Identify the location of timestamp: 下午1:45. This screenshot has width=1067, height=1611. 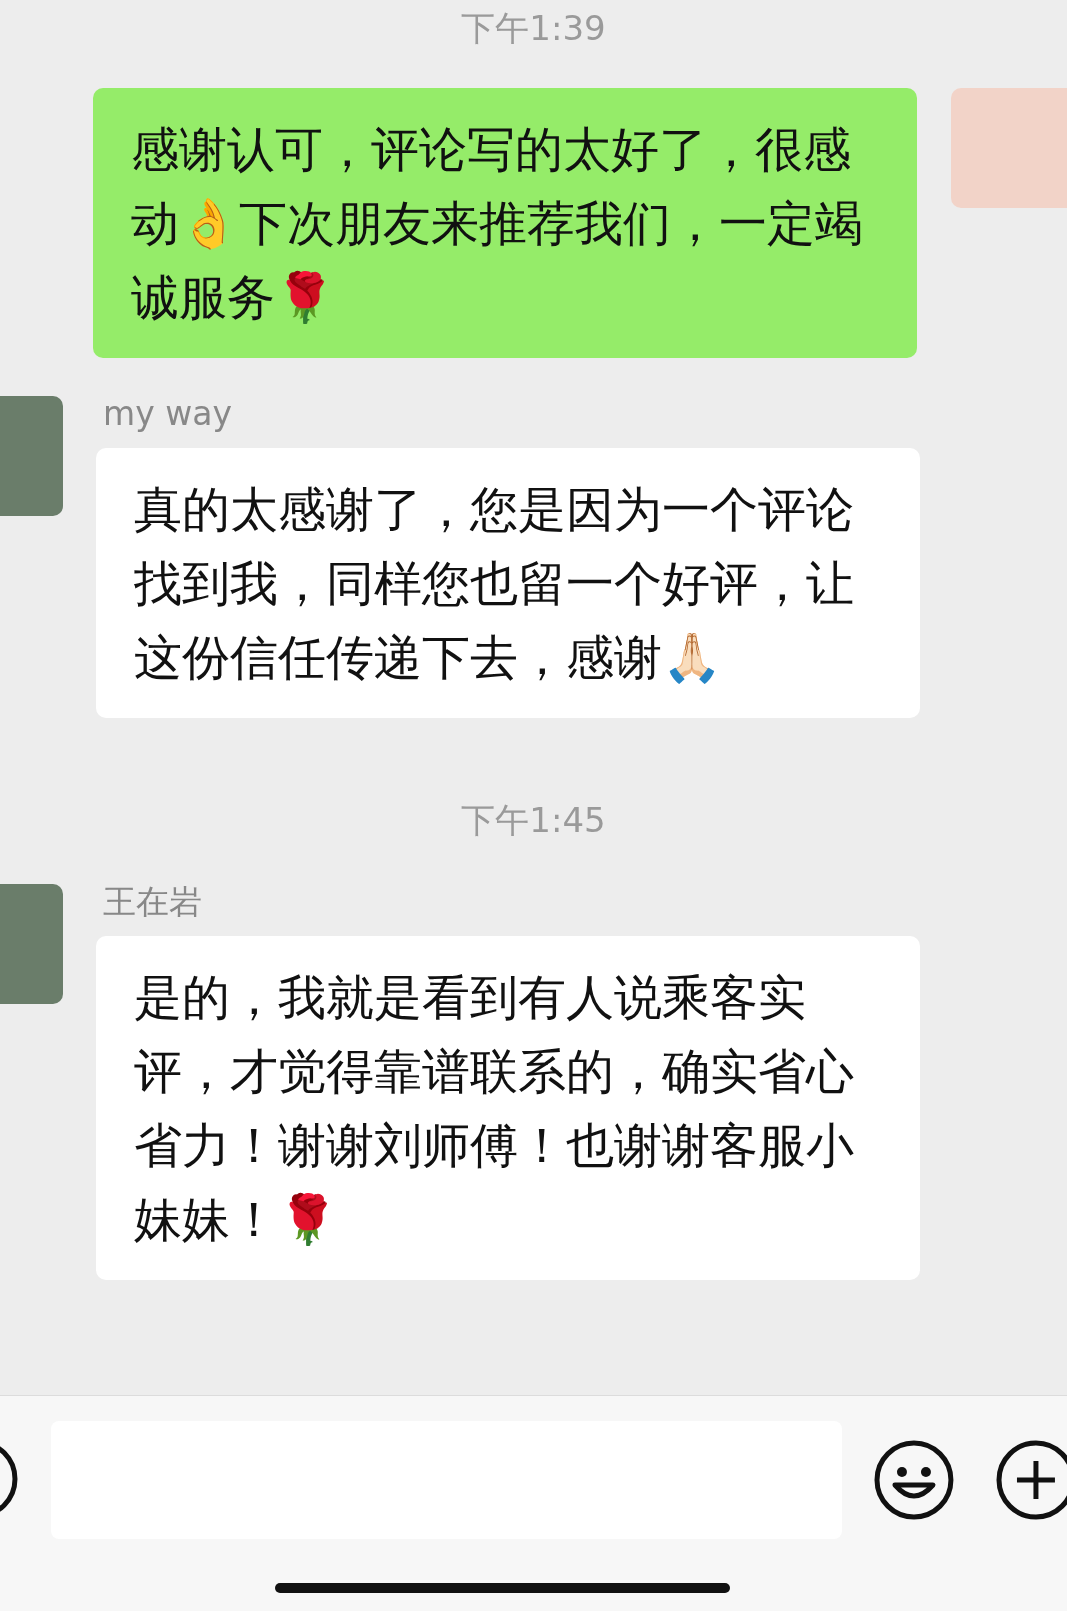
(533, 820).